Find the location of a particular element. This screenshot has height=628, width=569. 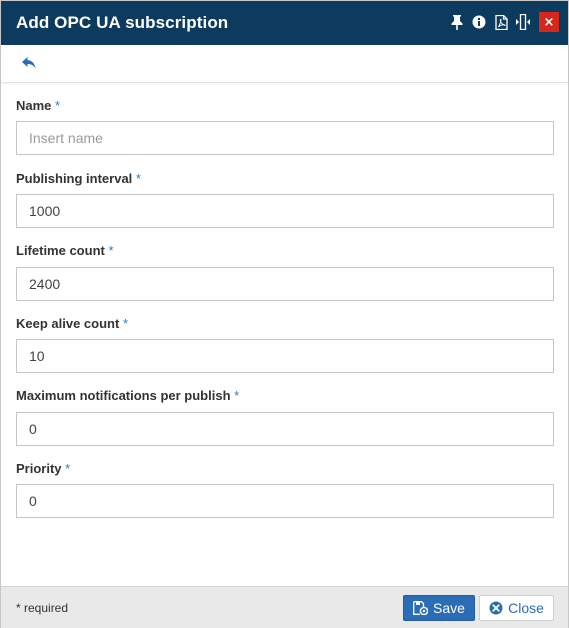

close-button: Close is located at coordinates (516, 608).